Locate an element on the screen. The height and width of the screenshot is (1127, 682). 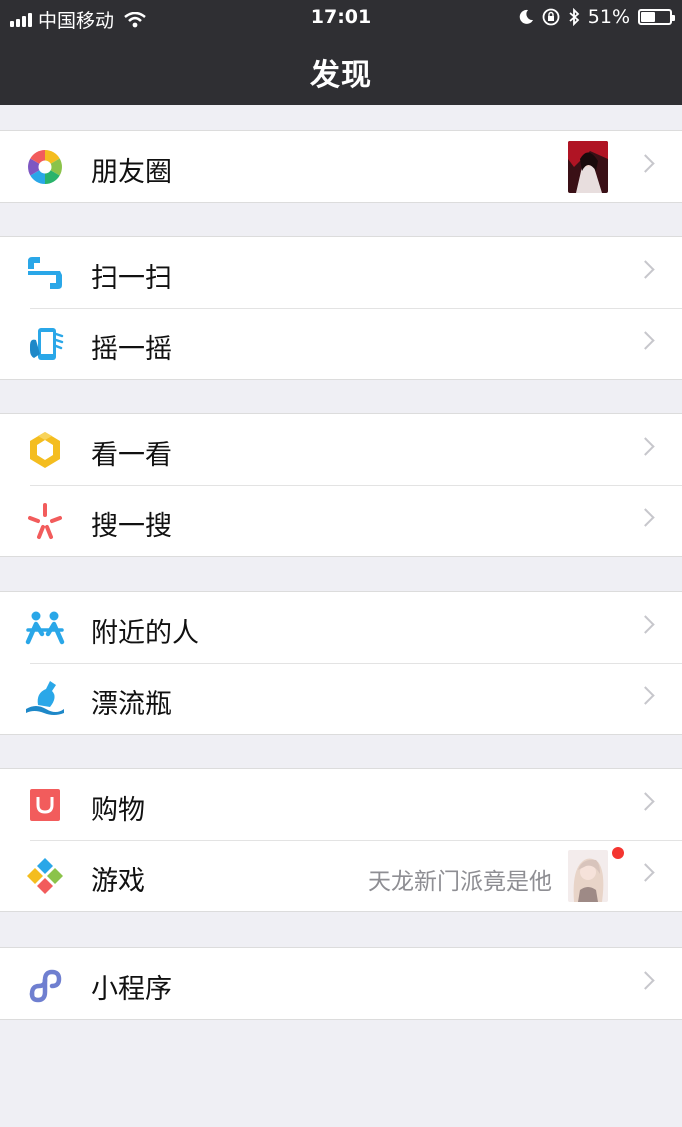
row-moments: 朋友圈 is located at coordinates (341, 166).